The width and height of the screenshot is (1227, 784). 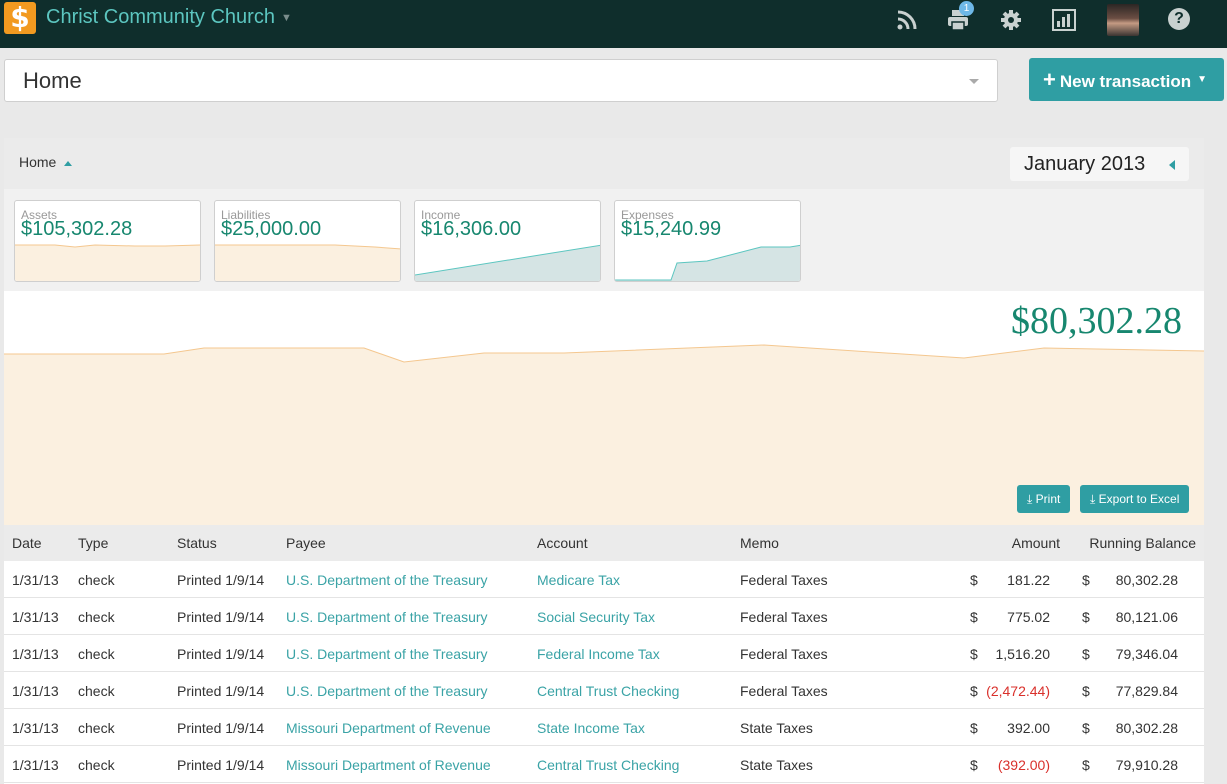 I want to click on new-transaction-label: New transaction, so click(x=1125, y=81).